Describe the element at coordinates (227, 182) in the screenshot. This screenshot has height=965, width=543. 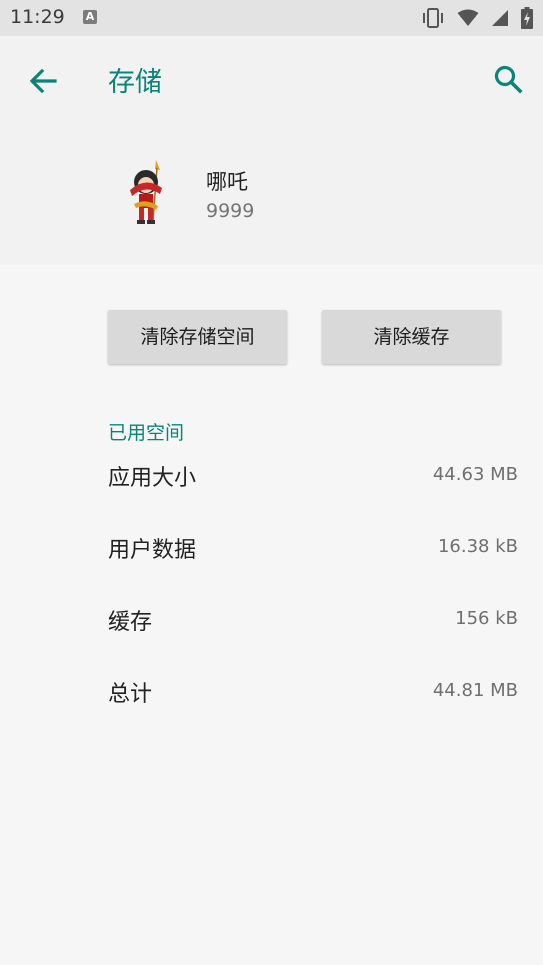
I see `app-name: 哪吒` at that location.